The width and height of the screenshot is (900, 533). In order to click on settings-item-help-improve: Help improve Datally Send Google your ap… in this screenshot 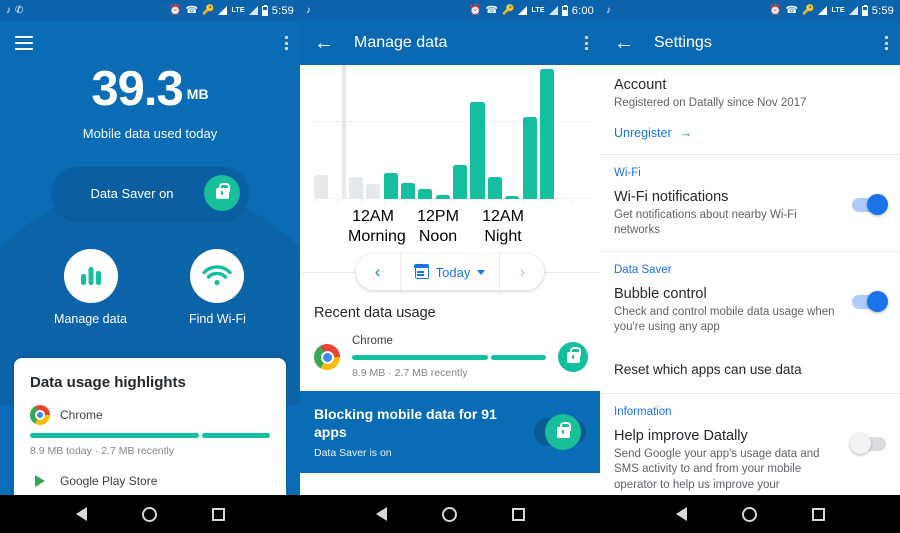, I will do `click(750, 456)`.